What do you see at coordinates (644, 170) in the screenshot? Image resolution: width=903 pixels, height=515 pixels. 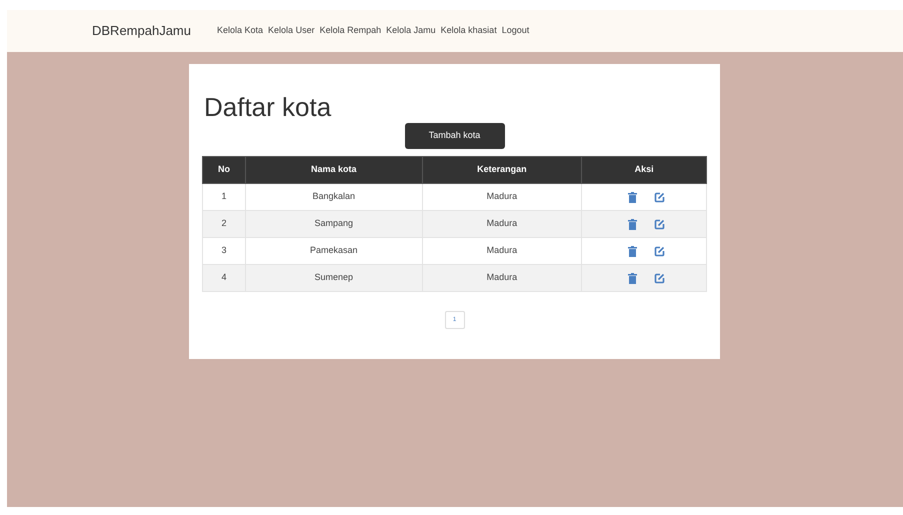 I see `column-header: Aksi` at bounding box center [644, 170].